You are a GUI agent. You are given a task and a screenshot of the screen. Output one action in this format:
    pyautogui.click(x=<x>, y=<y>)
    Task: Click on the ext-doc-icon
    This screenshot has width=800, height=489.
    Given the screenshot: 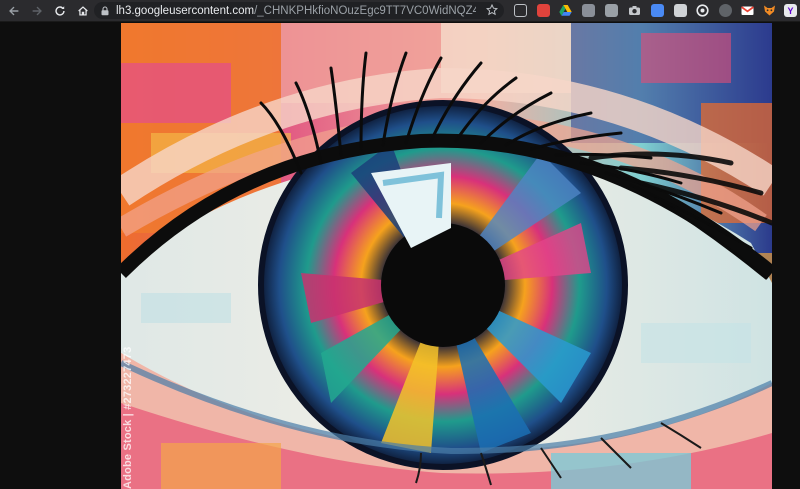 What is the action you would take?
    pyautogui.click(x=588, y=10)
    